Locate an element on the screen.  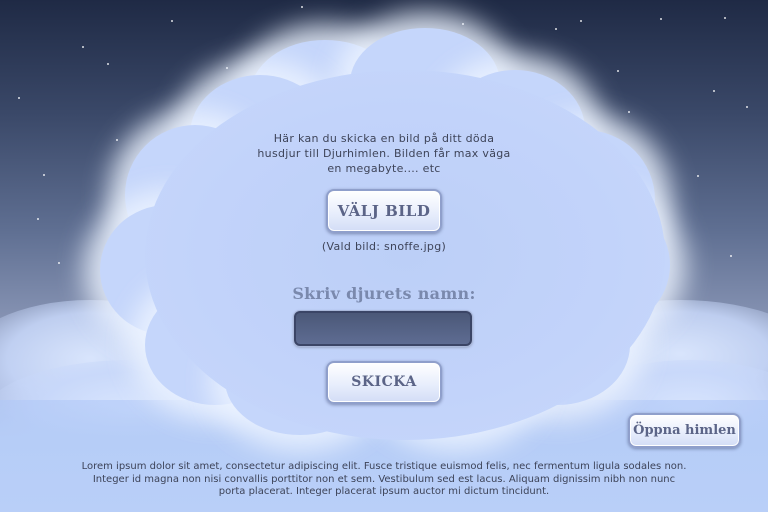
selected-file-text: (Vald bild: snoffe.jpg) is located at coordinates (384, 246).